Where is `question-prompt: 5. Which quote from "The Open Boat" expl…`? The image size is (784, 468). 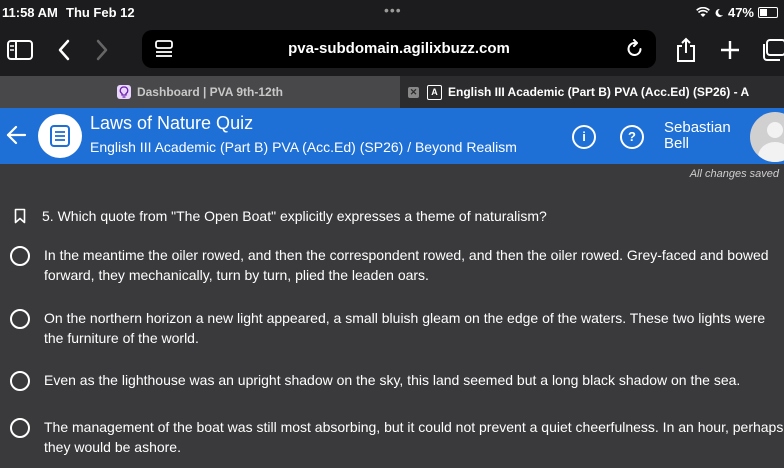 question-prompt: 5. Which quote from "The Open Boat" expl… is located at coordinates (280, 216).